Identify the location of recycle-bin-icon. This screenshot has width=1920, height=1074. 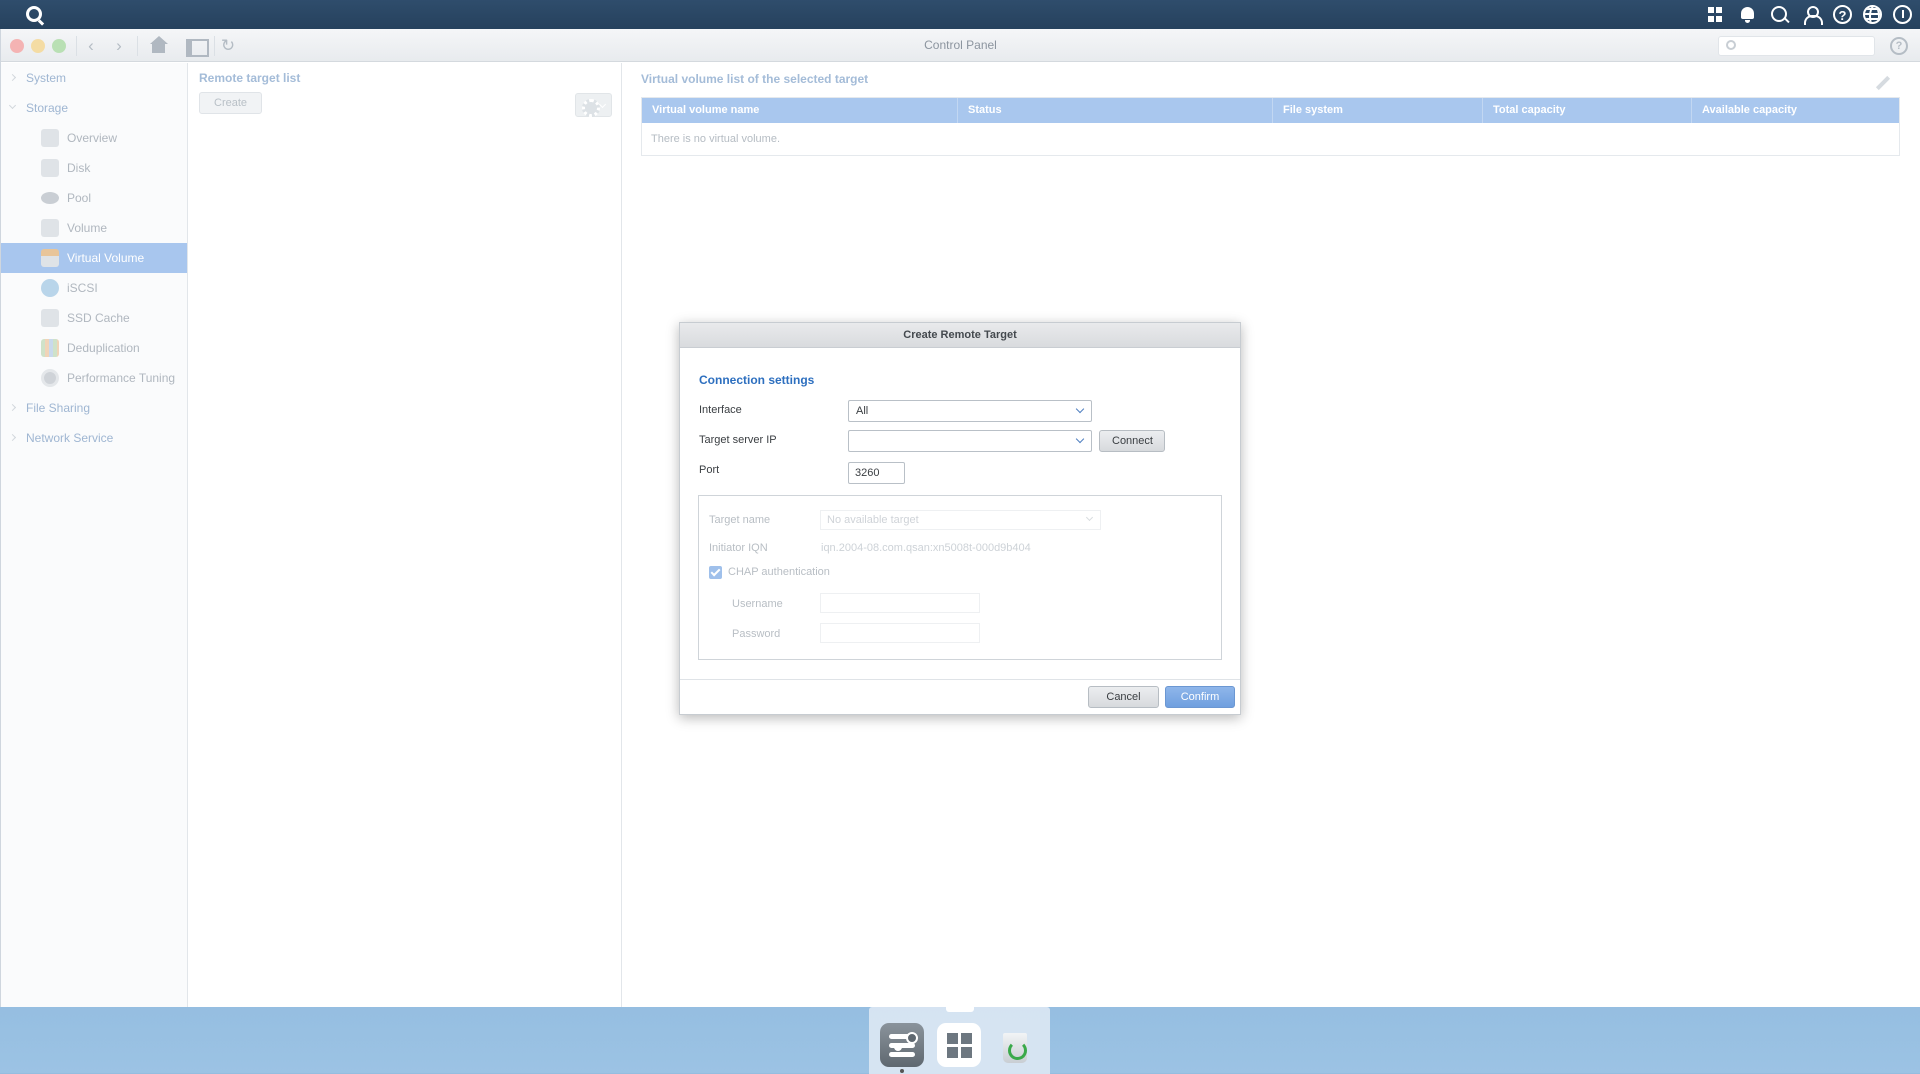
(1015, 1045).